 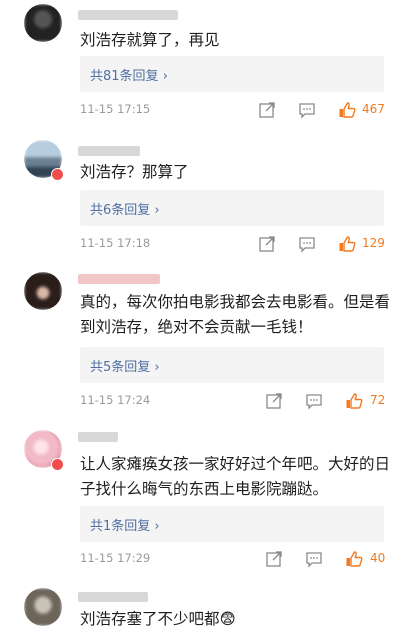 What do you see at coordinates (378, 400) in the screenshot?
I see `like-count: 72` at bounding box center [378, 400].